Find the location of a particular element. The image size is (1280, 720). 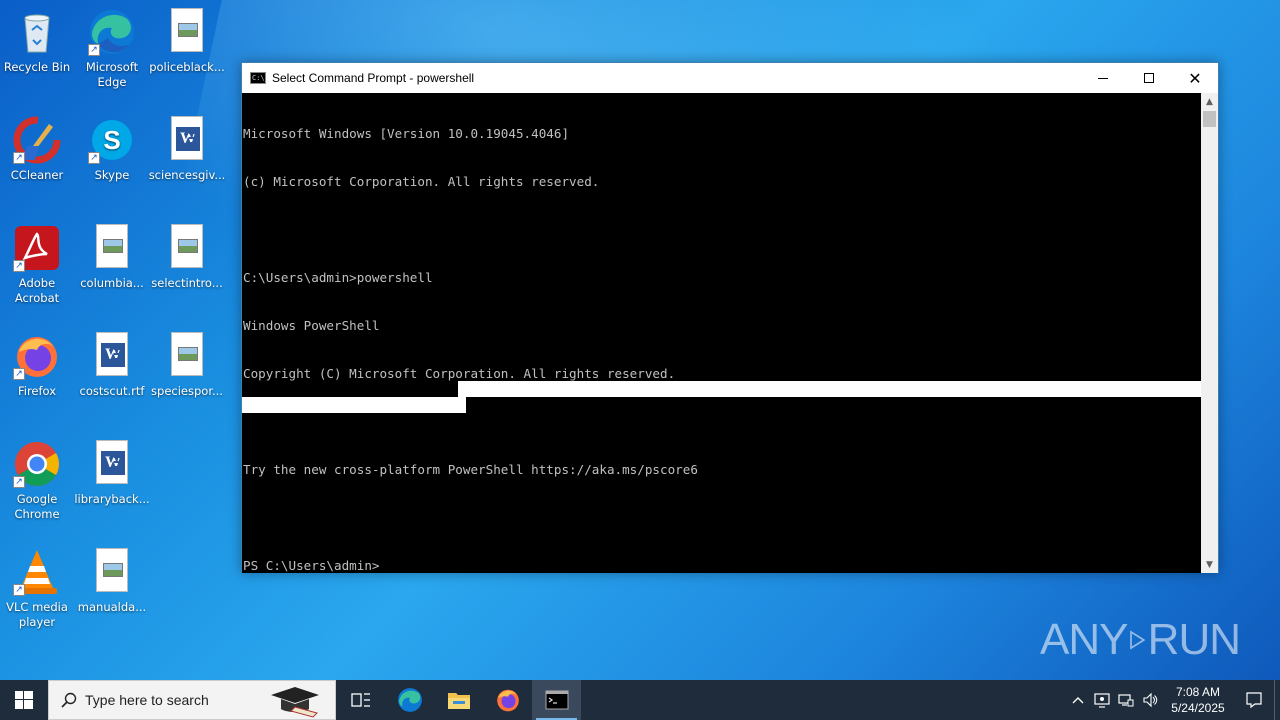

tray-volume is located at coordinates (1150, 700).